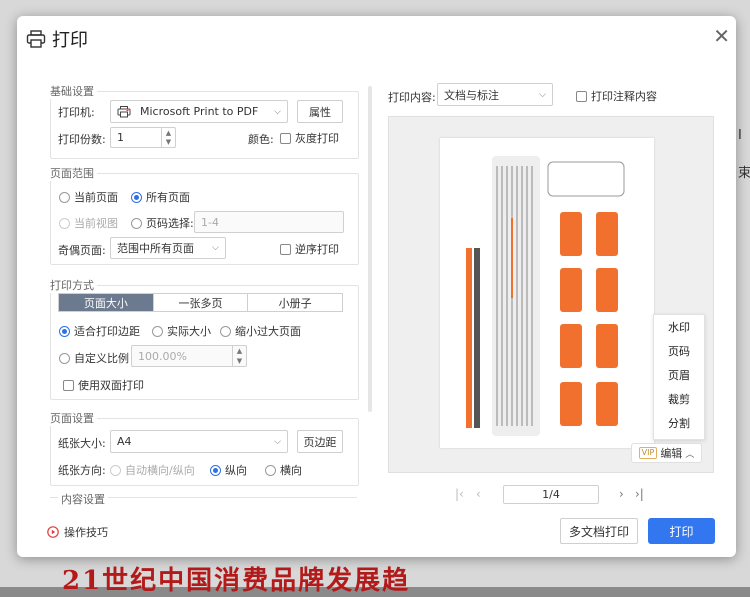 The width and height of the screenshot is (750, 597). Describe the element at coordinates (189, 356) in the screenshot. I see `scale-input: 100.00% ▲ ▼` at that location.